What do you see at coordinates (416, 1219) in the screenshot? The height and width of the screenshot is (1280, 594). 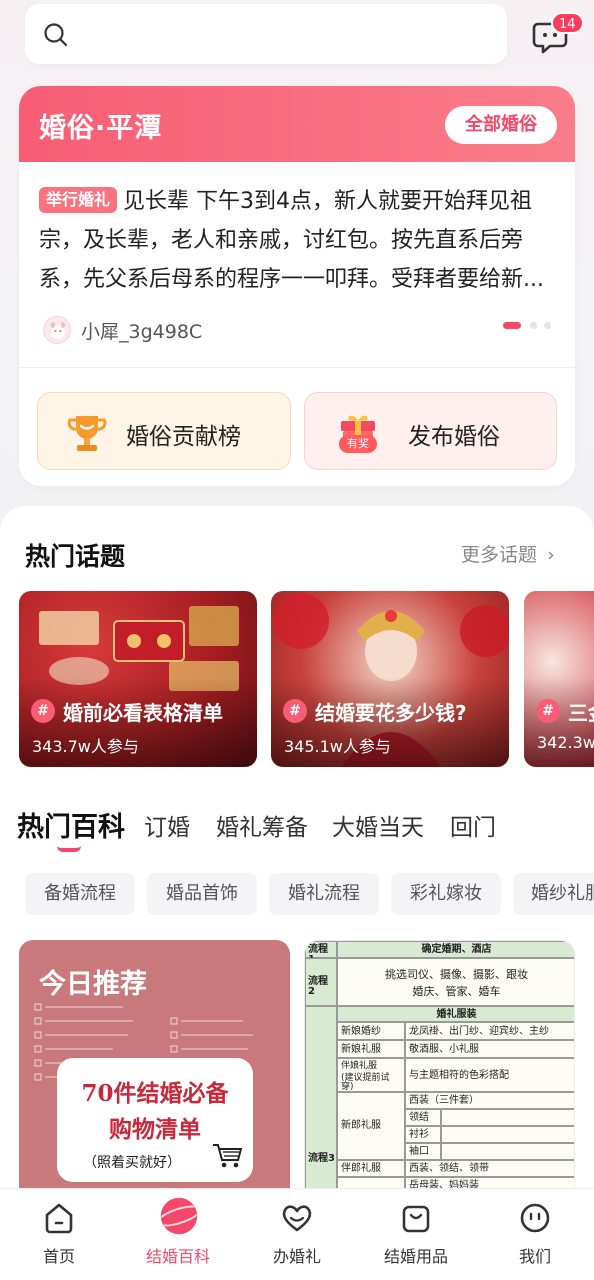 I see `shopping-bag-icon` at bounding box center [416, 1219].